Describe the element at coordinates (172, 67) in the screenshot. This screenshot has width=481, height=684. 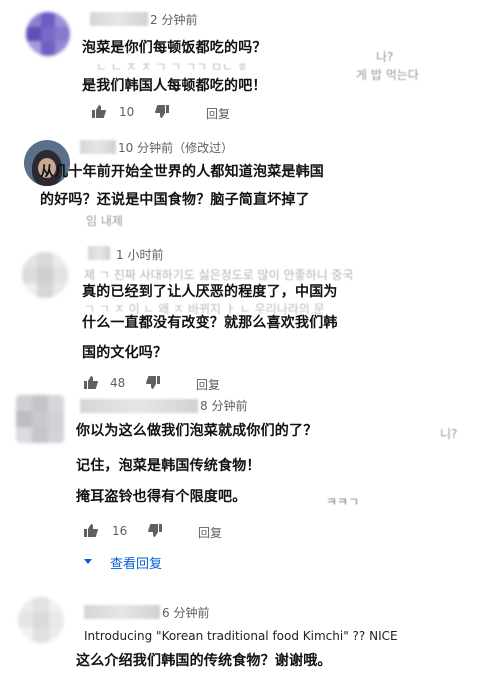
I see `ghost-korean-text: ㄴ ㄴ ㅈ ㅈ ㄱ ㄱ ㄱㄱ ㅁㄴ ㅎ` at that location.